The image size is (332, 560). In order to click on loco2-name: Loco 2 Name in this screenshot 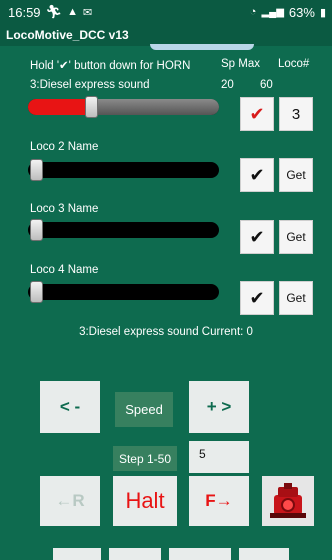, I will do `click(64, 147)`.